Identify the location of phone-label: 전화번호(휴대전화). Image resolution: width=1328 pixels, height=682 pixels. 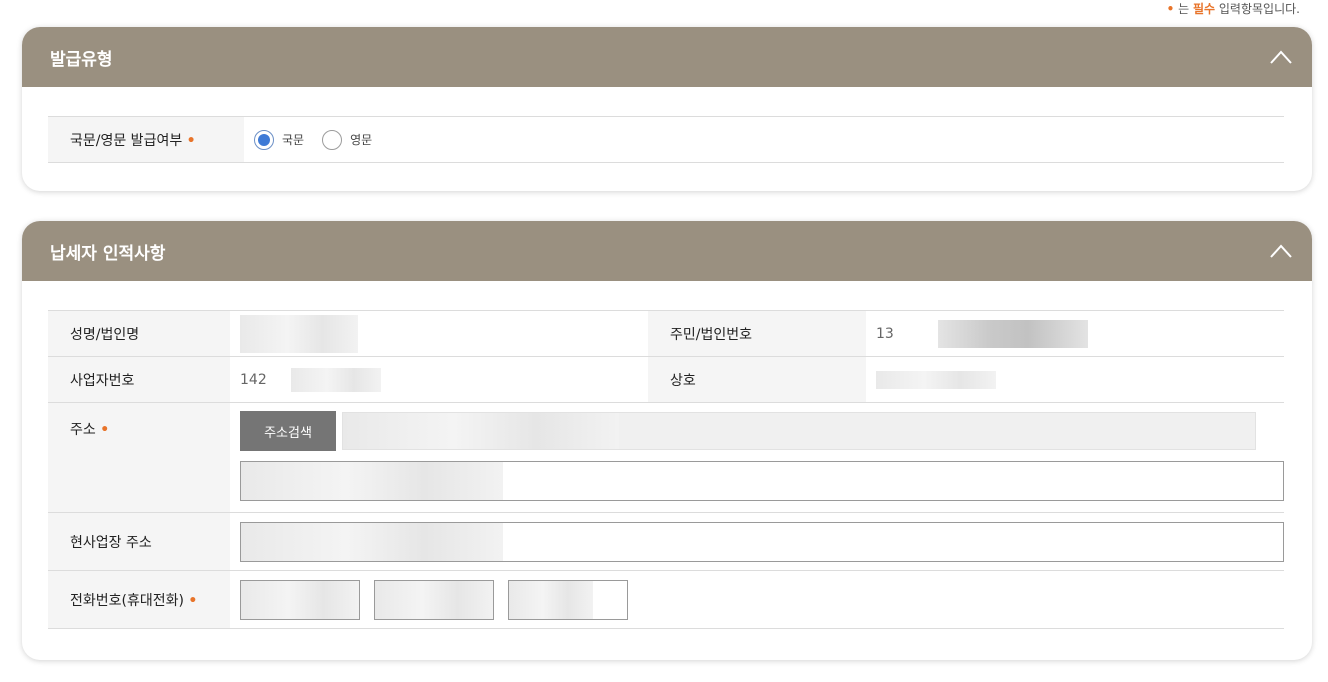
(127, 600).